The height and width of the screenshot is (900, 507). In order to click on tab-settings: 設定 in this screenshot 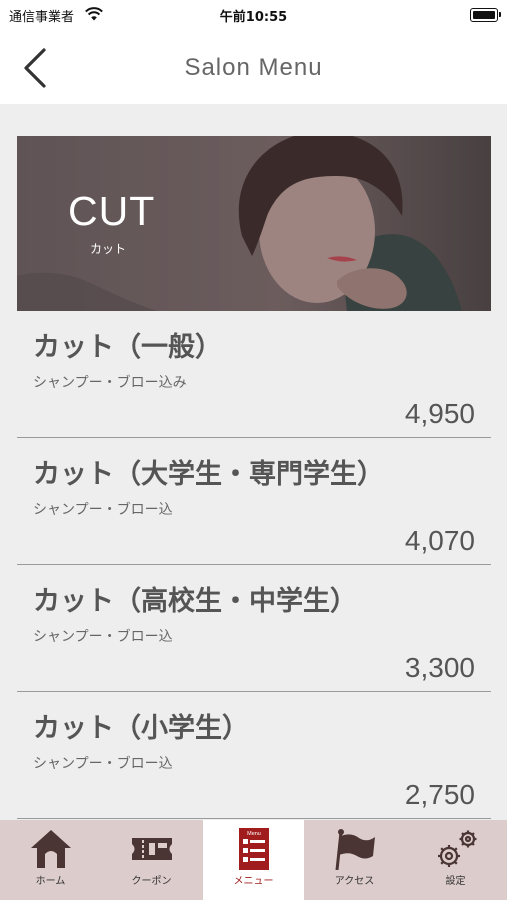, I will do `click(455, 860)`.